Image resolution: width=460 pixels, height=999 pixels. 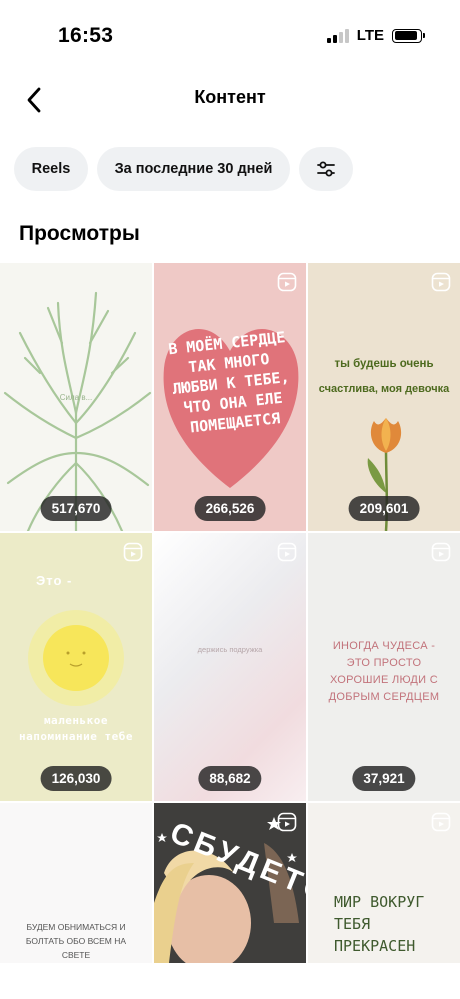 I want to click on page-title: Контент, so click(x=230, y=97).